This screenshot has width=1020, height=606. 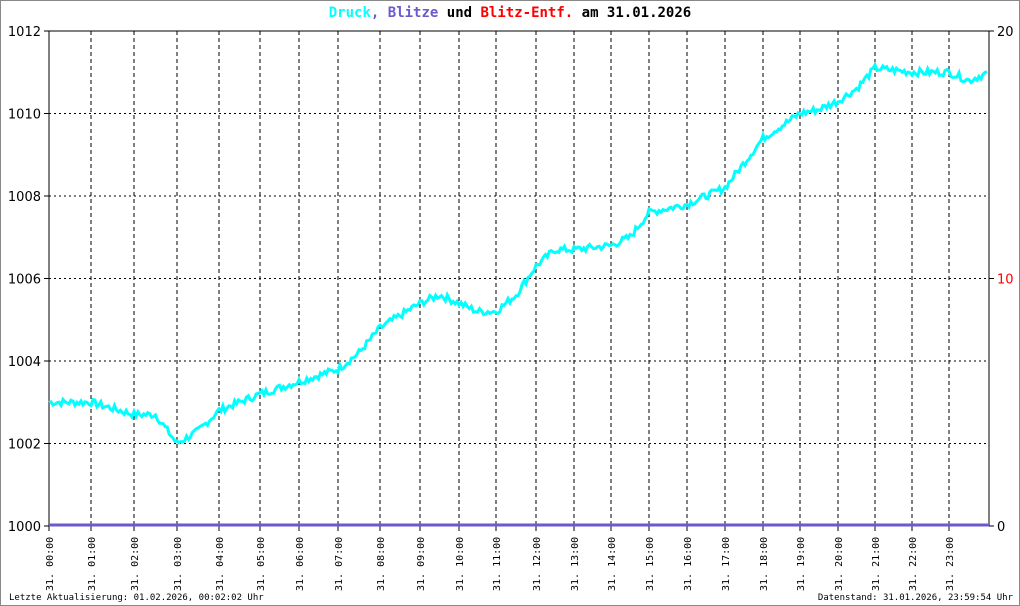 I want to click on x-tick-label: 31. 06:00, so click(x=300, y=564).